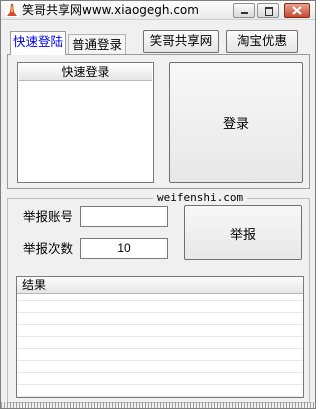  Describe the element at coordinates (244, 10) in the screenshot. I see `minimize-button` at that location.